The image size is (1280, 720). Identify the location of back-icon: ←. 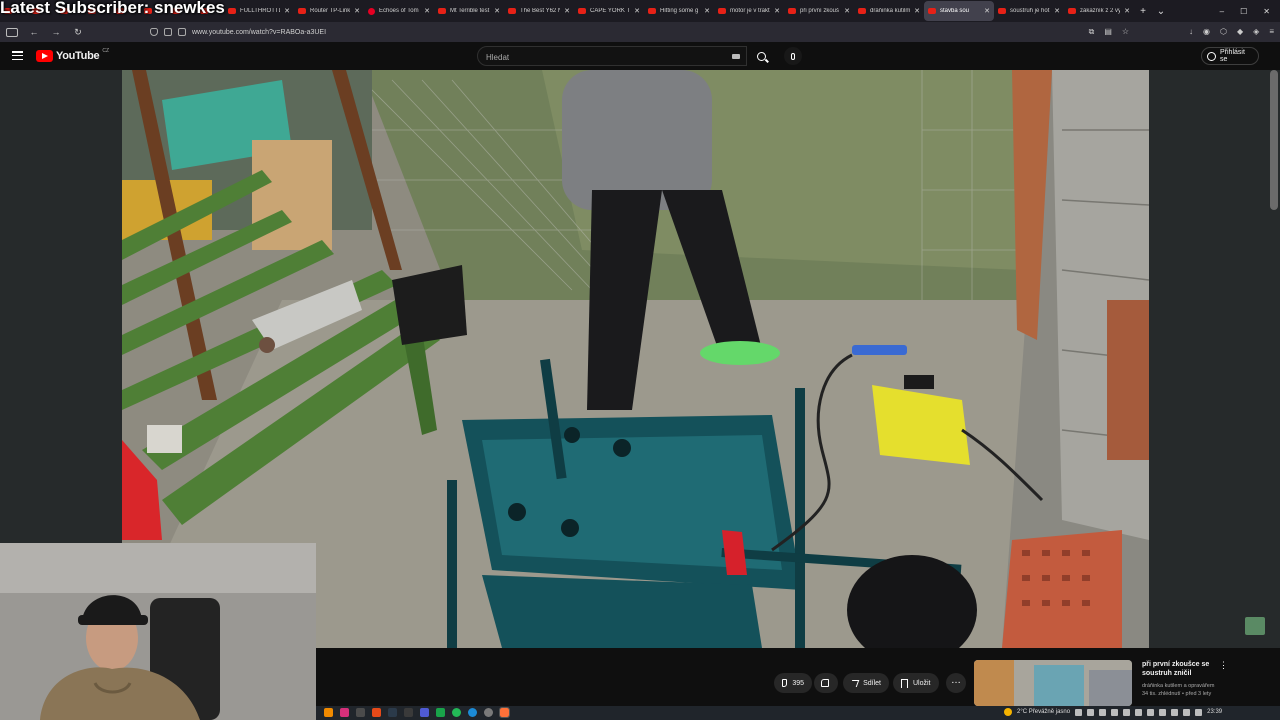
(34, 32).